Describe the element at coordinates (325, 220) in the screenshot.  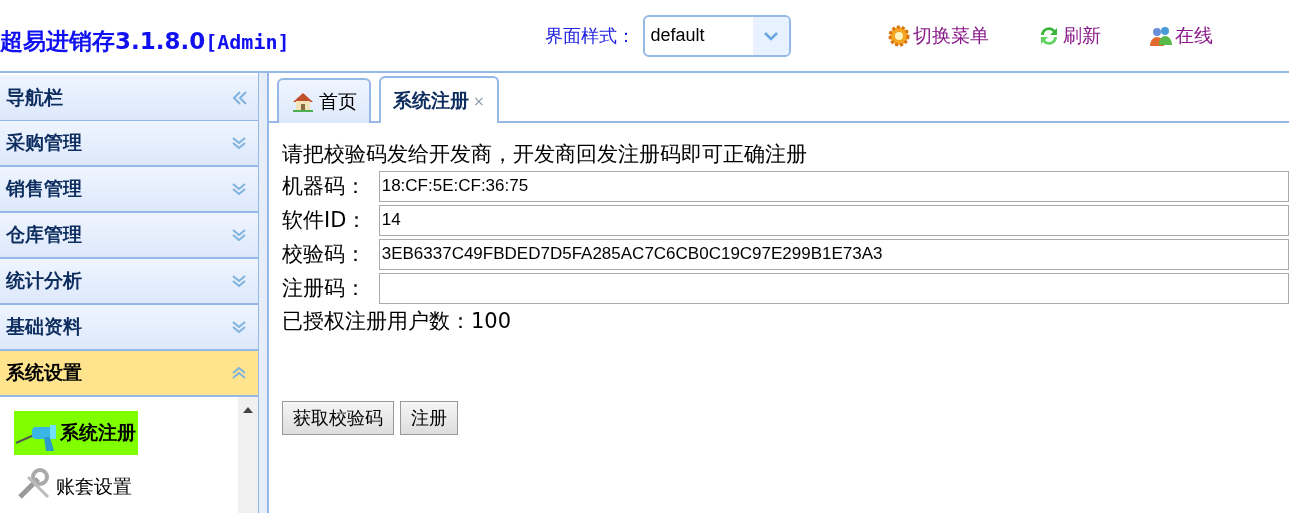
I see `field-label: 软件ID：` at that location.